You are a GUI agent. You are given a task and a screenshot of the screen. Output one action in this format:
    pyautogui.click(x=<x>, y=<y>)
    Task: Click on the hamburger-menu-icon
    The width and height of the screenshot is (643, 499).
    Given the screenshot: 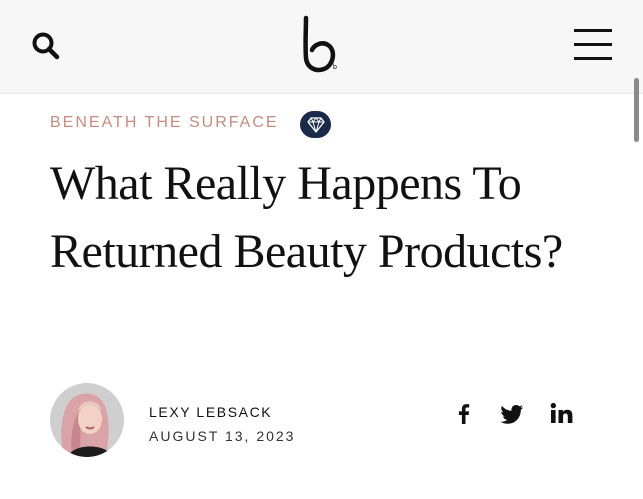 What is the action you would take?
    pyautogui.click(x=593, y=44)
    